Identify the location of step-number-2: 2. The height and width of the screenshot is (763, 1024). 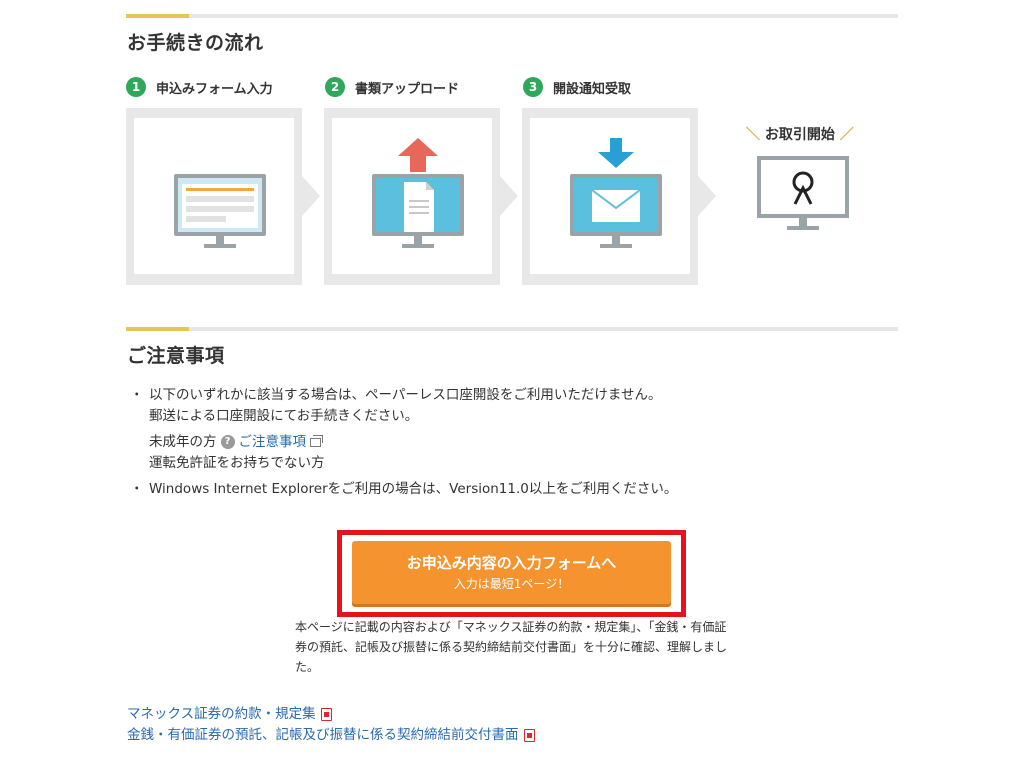
(335, 87).